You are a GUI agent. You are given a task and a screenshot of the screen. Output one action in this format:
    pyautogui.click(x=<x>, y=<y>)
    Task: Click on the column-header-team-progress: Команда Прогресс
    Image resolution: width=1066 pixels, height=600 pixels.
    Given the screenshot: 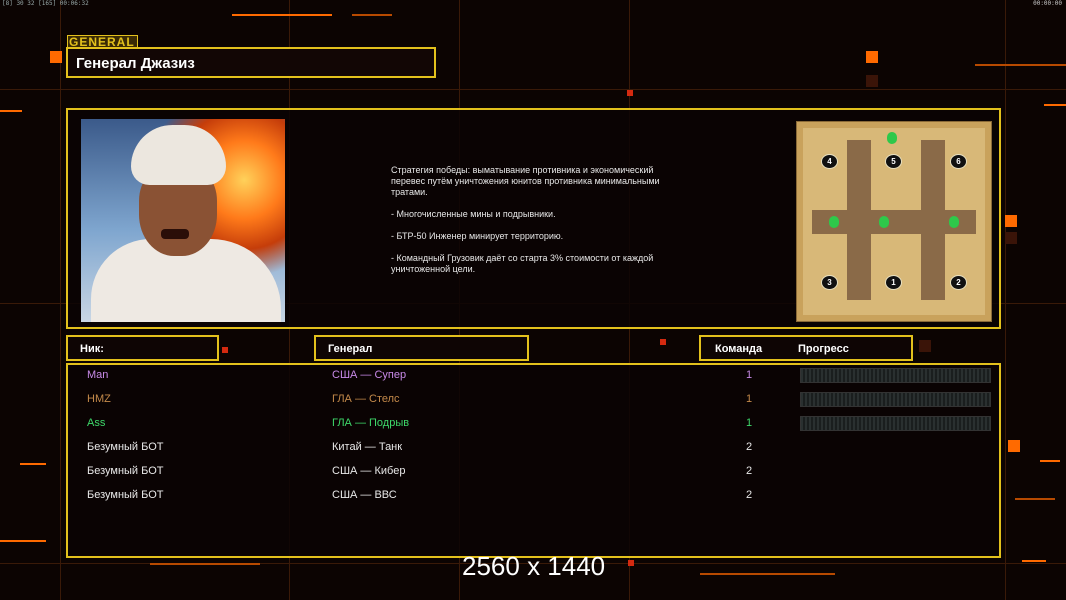 What is the action you would take?
    pyautogui.click(x=806, y=348)
    